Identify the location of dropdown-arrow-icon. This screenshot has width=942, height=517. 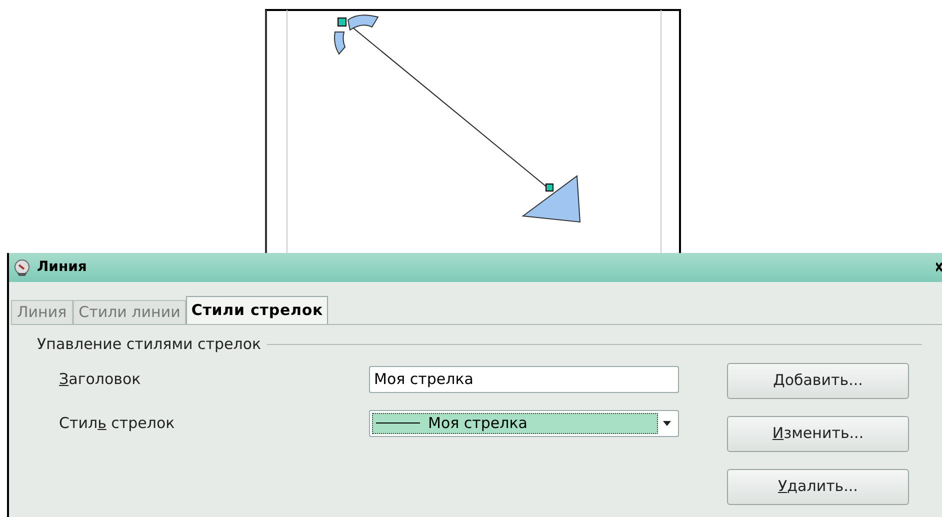
(667, 423).